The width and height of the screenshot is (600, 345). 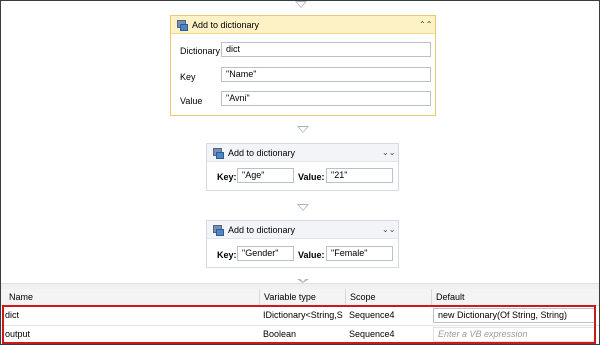 I want to click on variable-name-cell: dict, so click(x=130, y=315).